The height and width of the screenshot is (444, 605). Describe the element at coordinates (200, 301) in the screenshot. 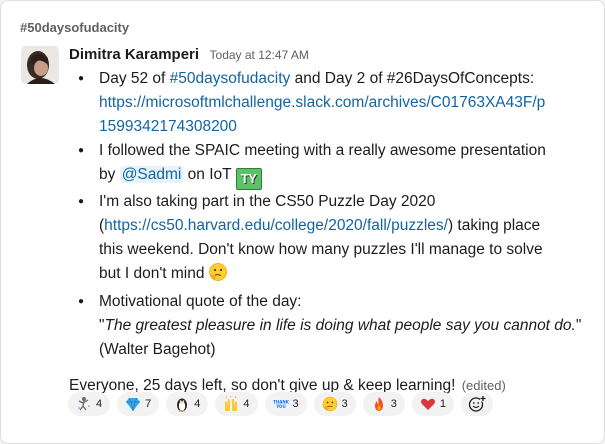

I see `bullet-text: Motivational quote of the day:` at that location.